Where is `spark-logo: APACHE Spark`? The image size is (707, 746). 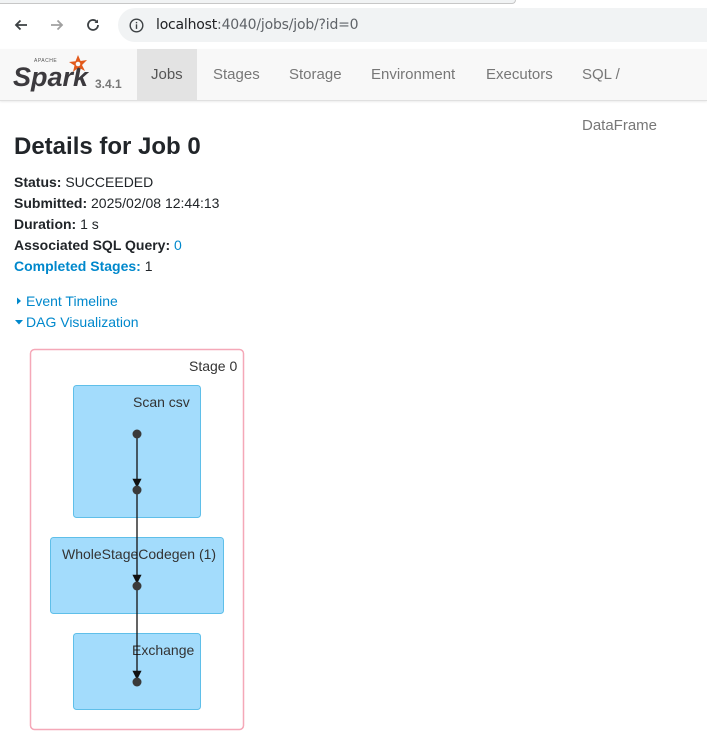 spark-logo: APACHE Spark is located at coordinates (52, 76).